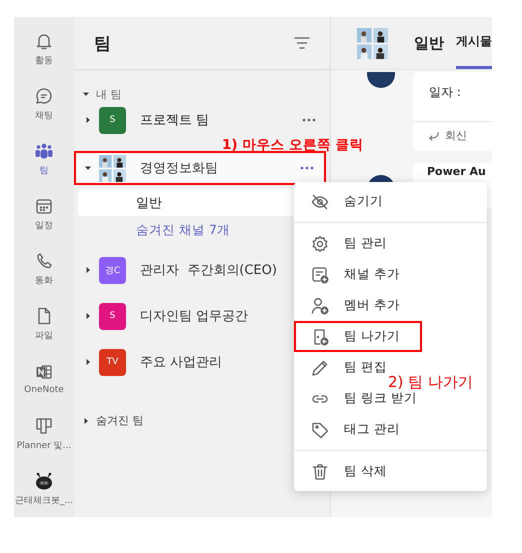 The image size is (522, 553). What do you see at coordinates (205, 362) in the screenshot?
I see `team-item: TV 주요 사업관리` at bounding box center [205, 362].